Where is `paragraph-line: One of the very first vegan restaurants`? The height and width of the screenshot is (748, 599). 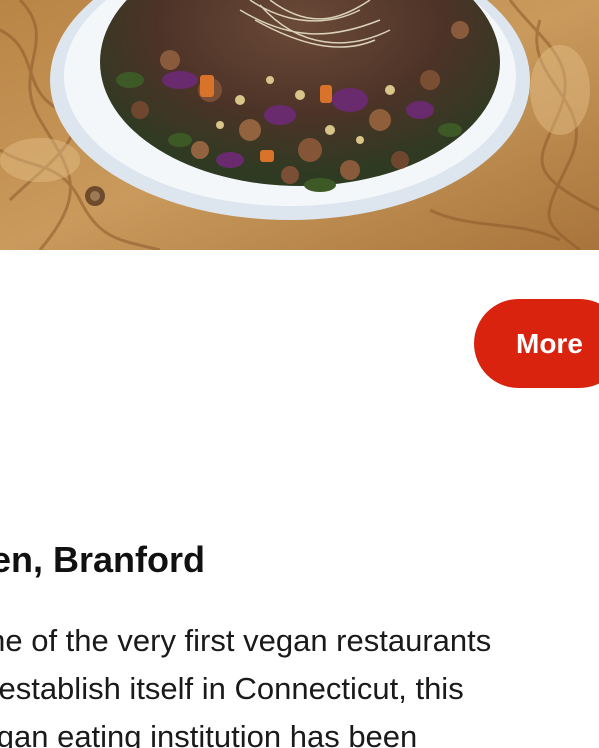 paragraph-line: One of the very first vegan restaurants is located at coordinates (246, 640).